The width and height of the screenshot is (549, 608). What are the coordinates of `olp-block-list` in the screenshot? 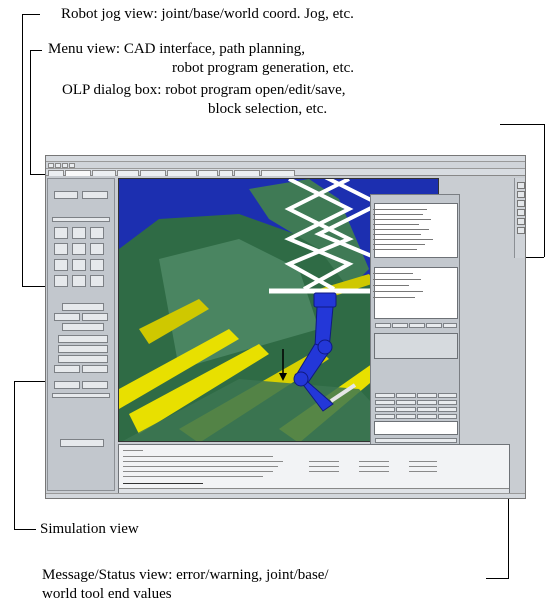 It's located at (416, 293).